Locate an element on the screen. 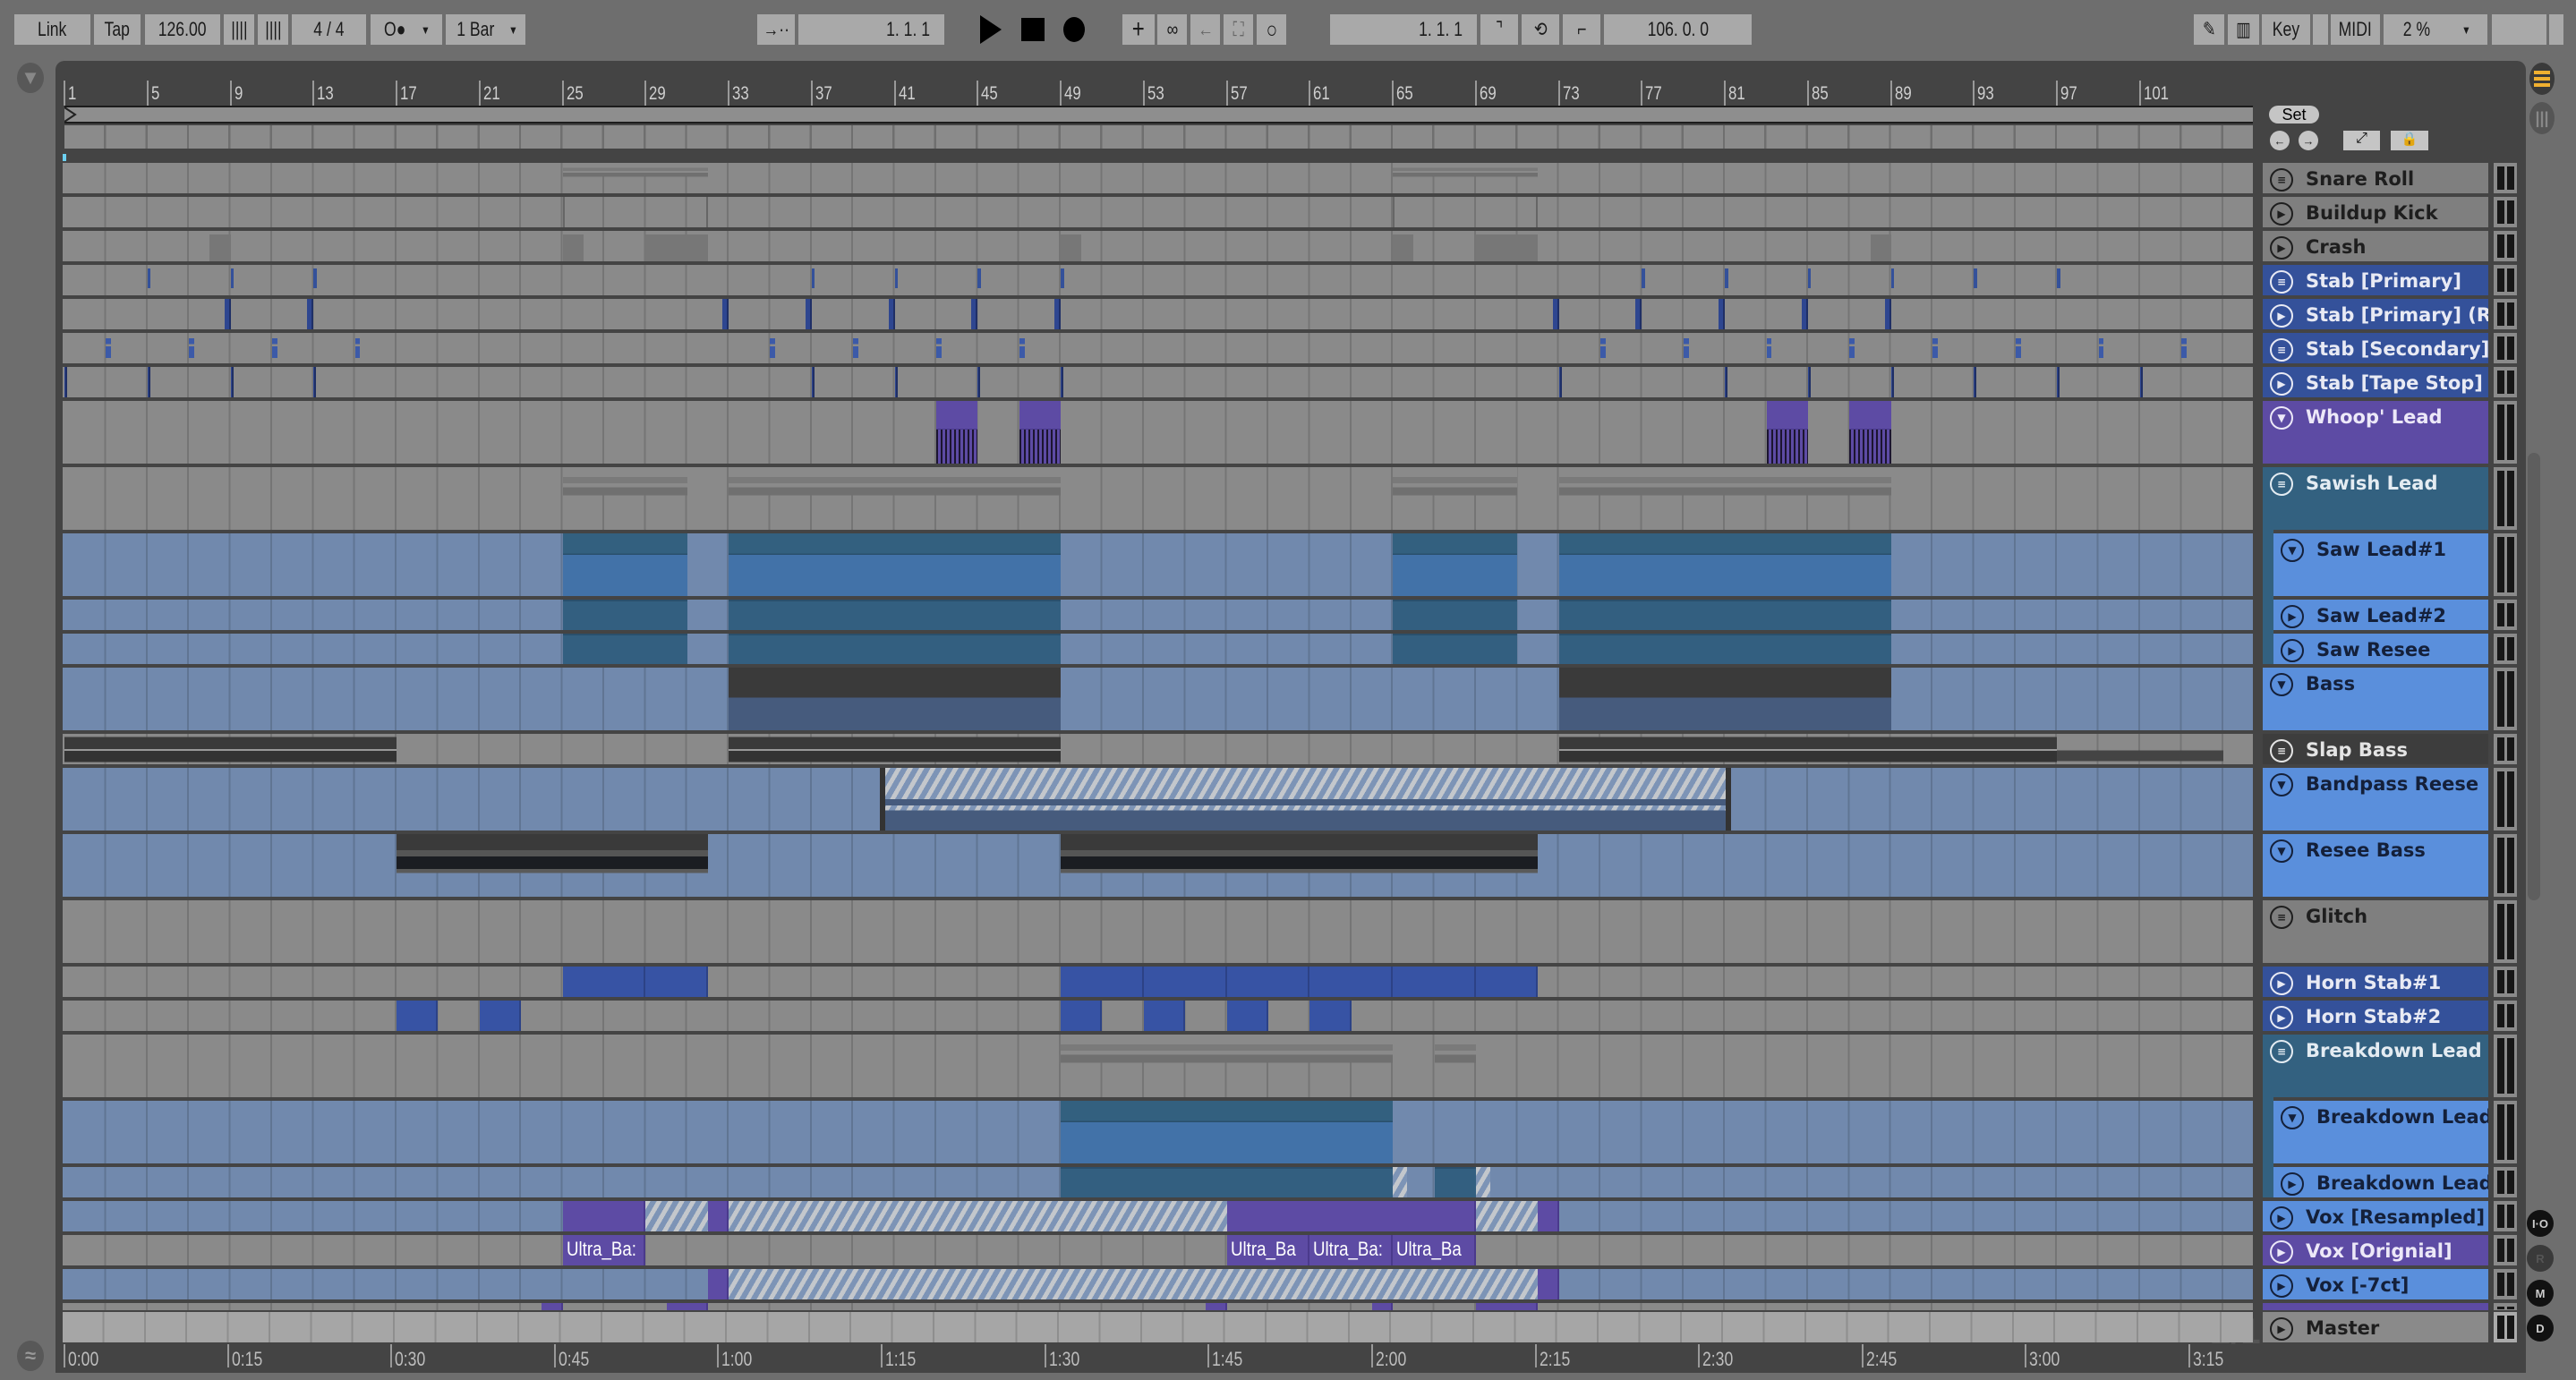  side-toggle-button: I·O is located at coordinates (2540, 1223).